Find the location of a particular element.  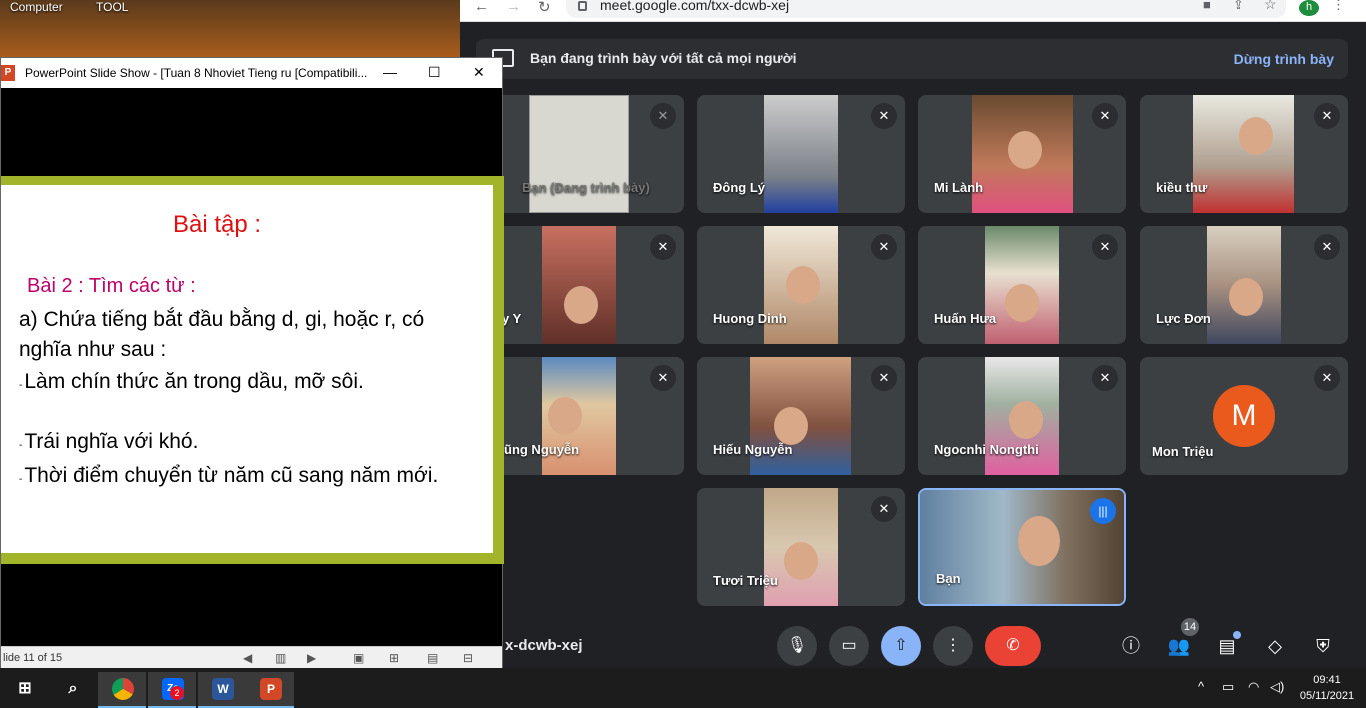

participant-tile: Huấn Hưa ✕ is located at coordinates (1022, 285).